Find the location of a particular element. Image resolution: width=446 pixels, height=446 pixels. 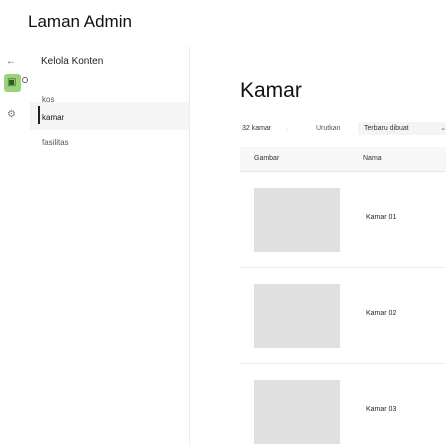

table-row: Kamar 03 is located at coordinates (343, 405).